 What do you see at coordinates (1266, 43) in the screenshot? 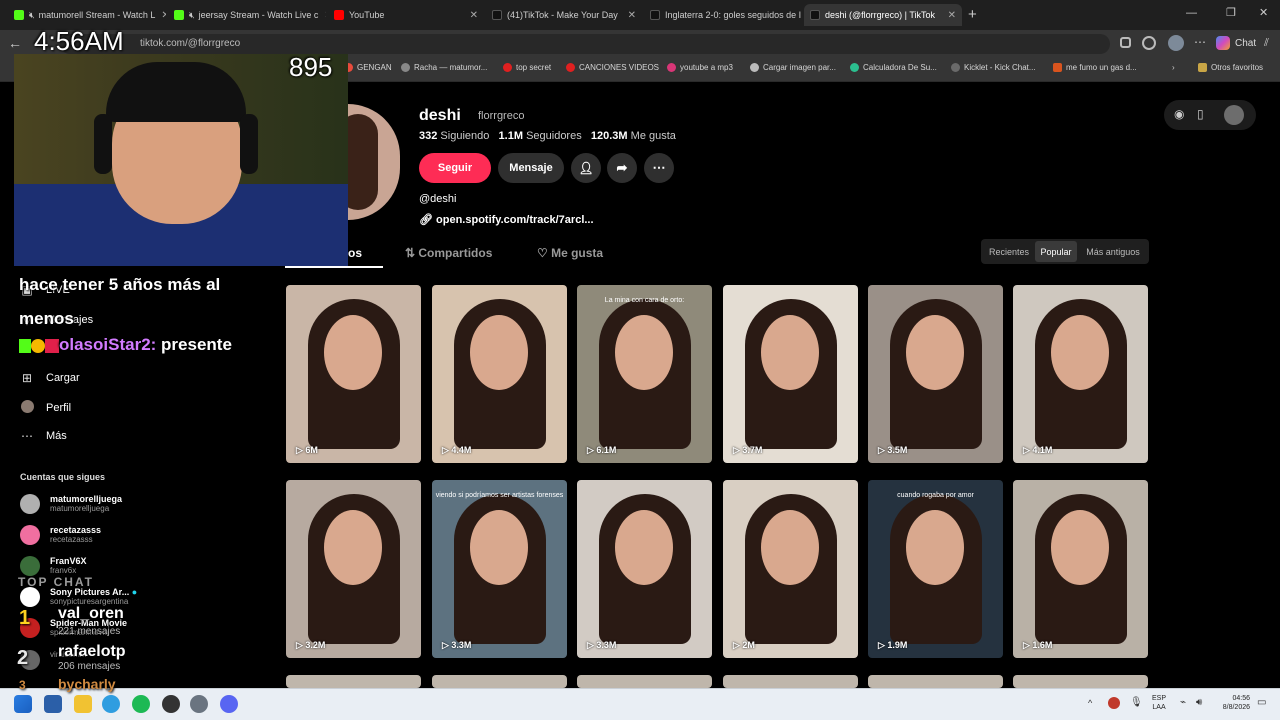
I see `sidebar-toggle-icon: ⫽` at bounding box center [1266, 43].